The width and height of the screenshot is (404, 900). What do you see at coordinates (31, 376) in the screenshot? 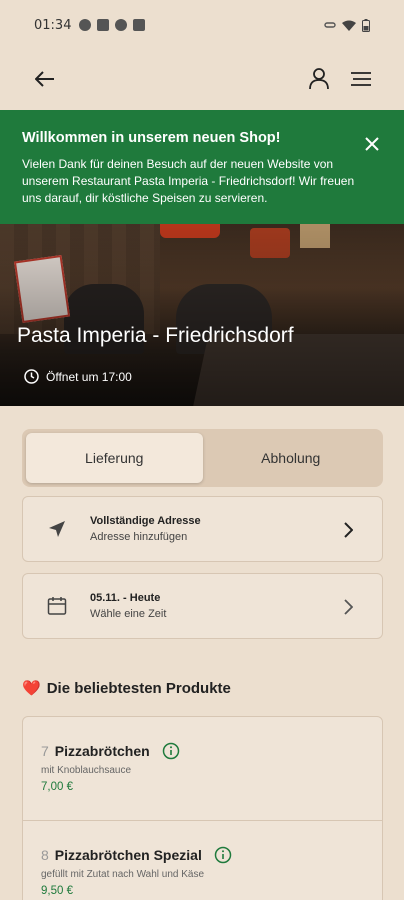
I see `clock-icon` at bounding box center [31, 376].